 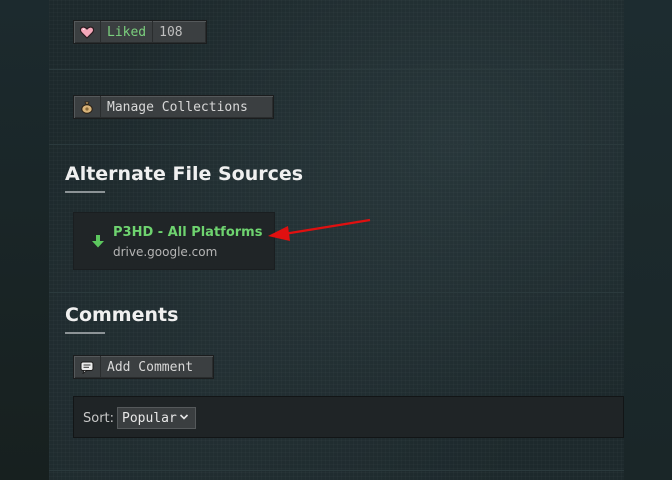 I want to click on download-arrow-icon, so click(x=98, y=242).